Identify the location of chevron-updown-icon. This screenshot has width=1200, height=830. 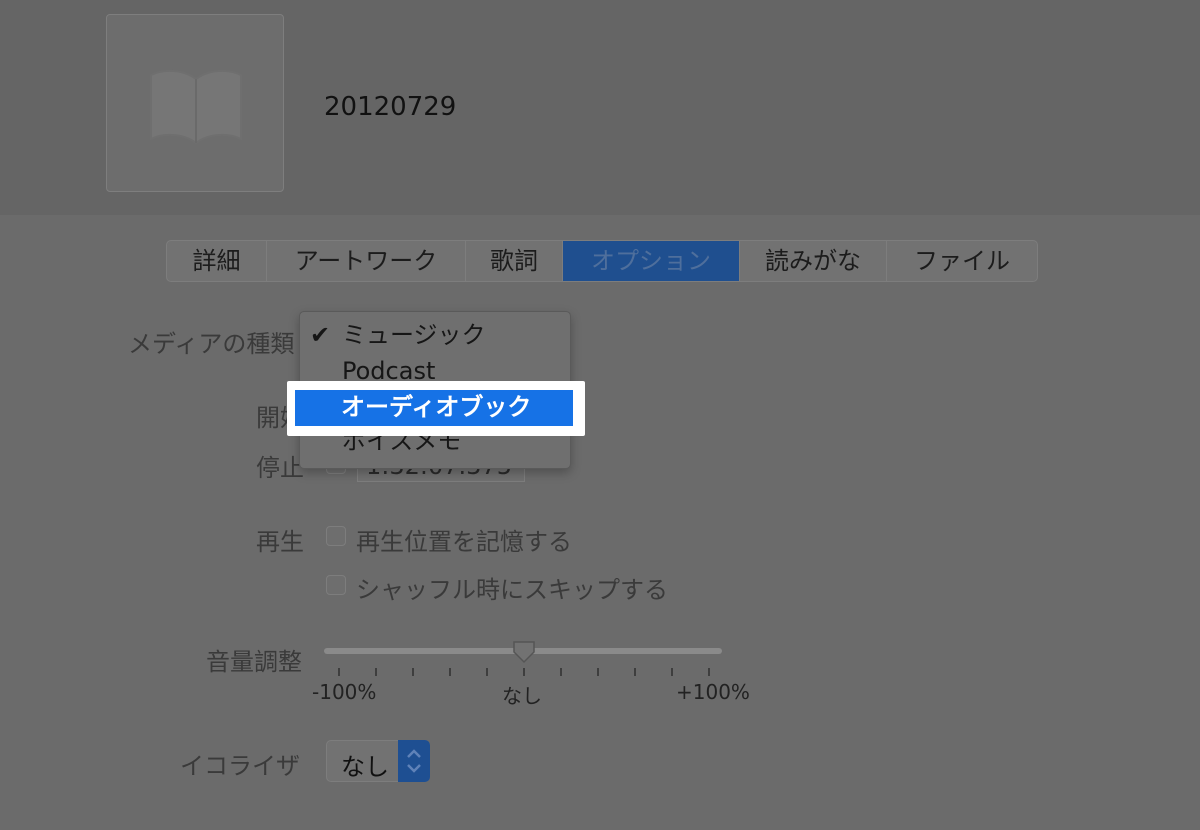
(414, 761).